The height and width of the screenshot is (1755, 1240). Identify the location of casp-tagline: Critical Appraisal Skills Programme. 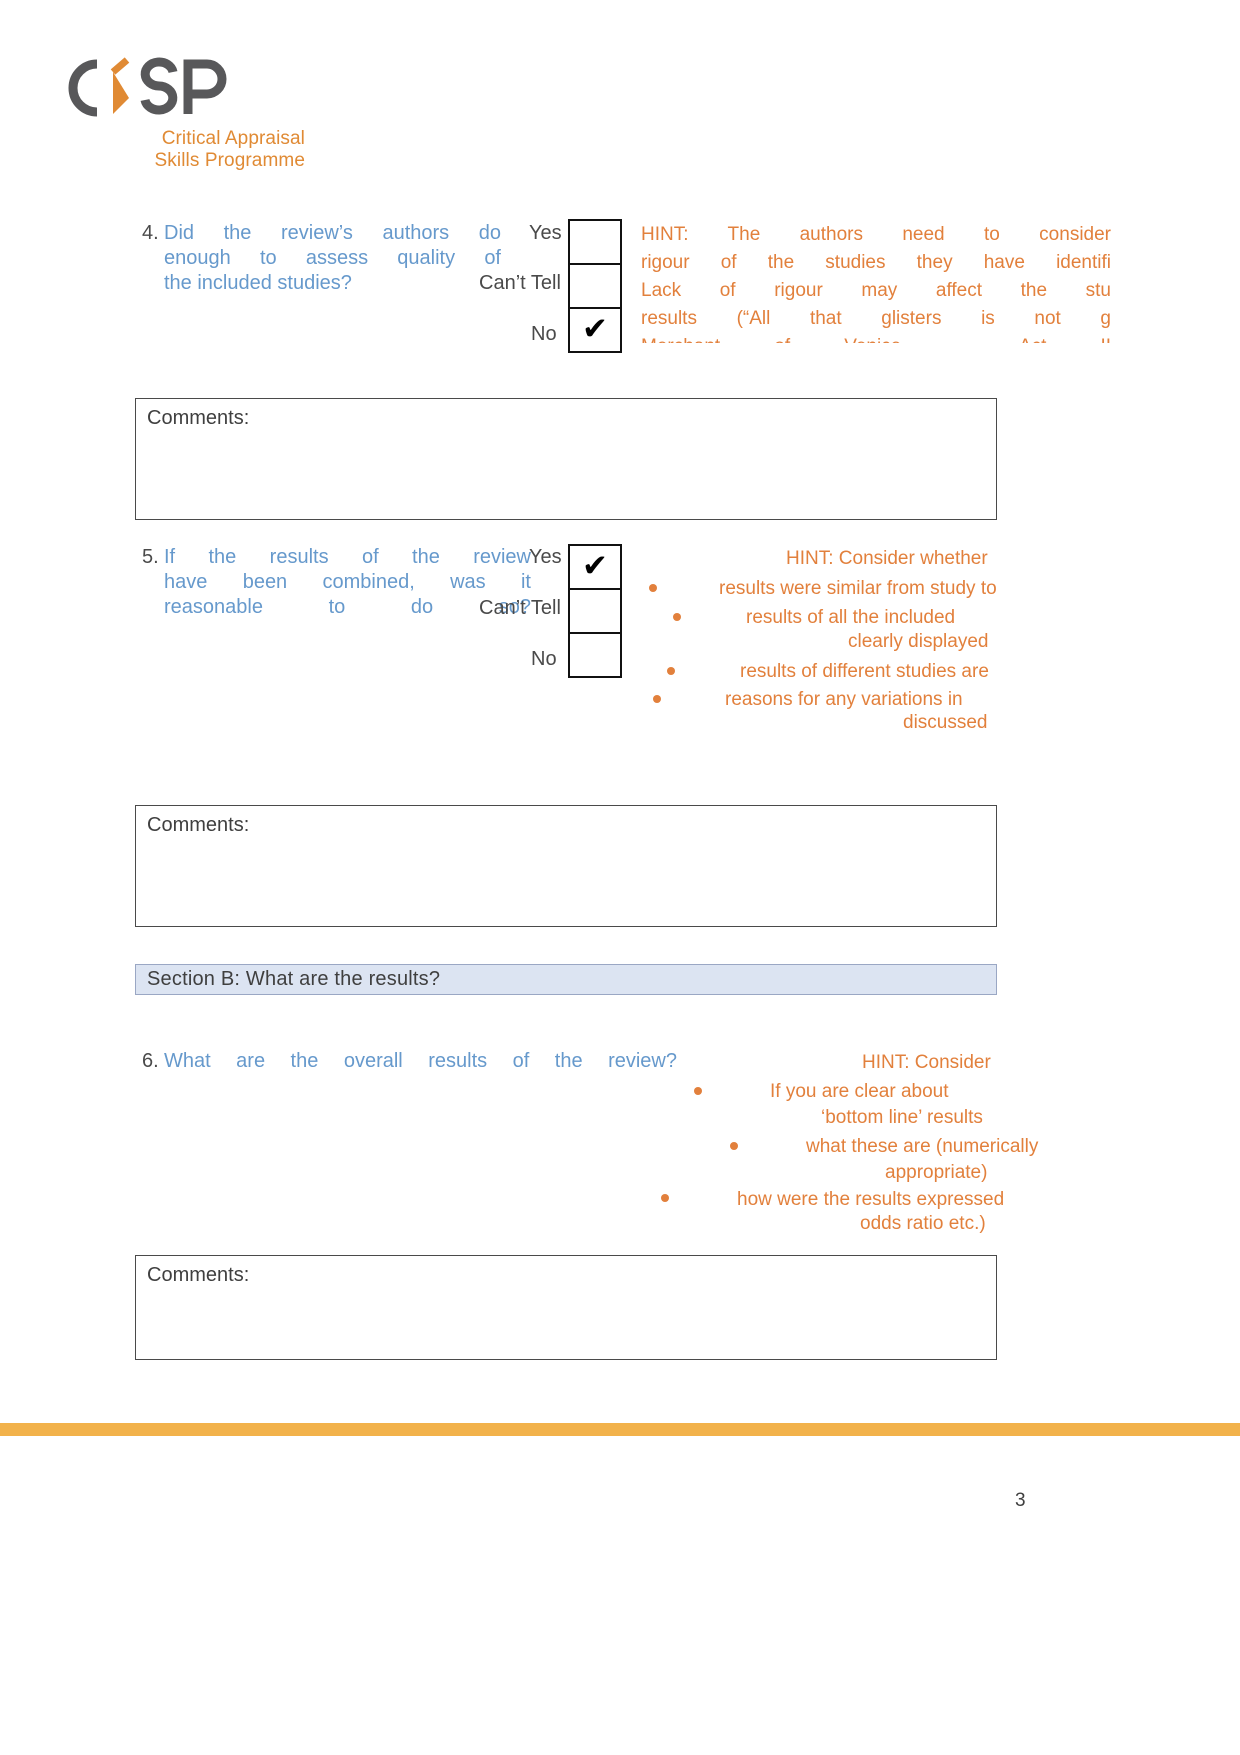
(180, 150).